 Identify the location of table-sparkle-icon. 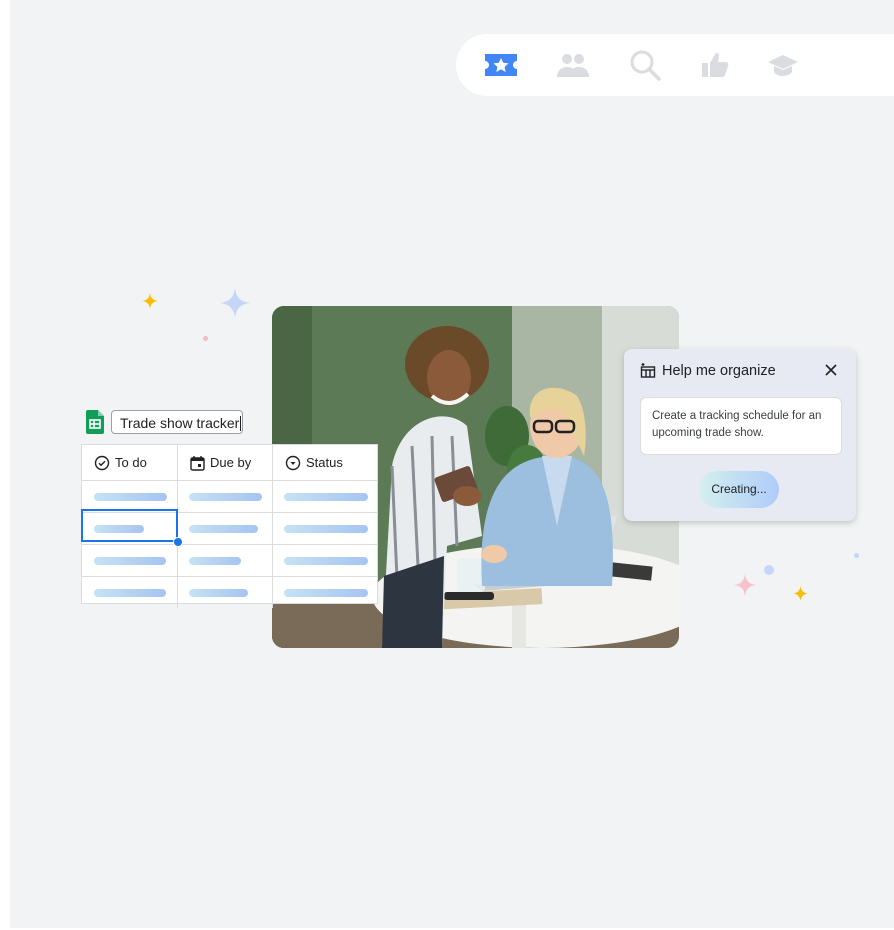
(648, 370).